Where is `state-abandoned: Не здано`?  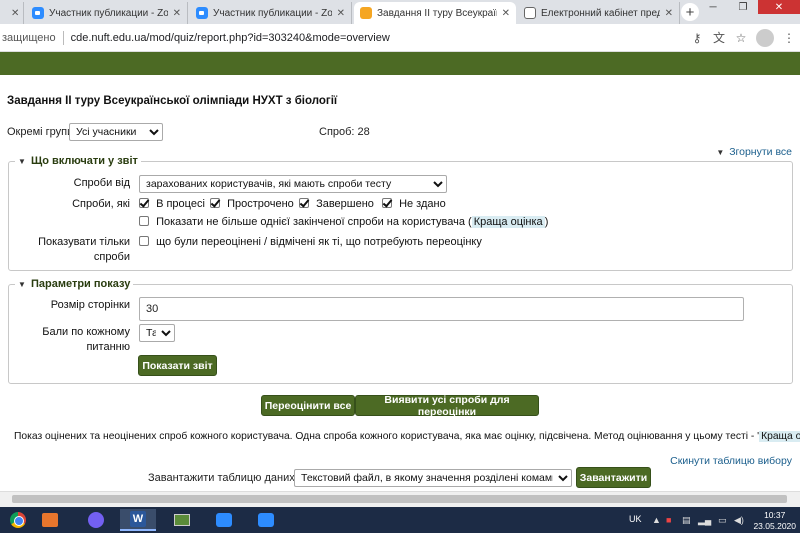 state-abandoned: Не здано is located at coordinates (414, 204).